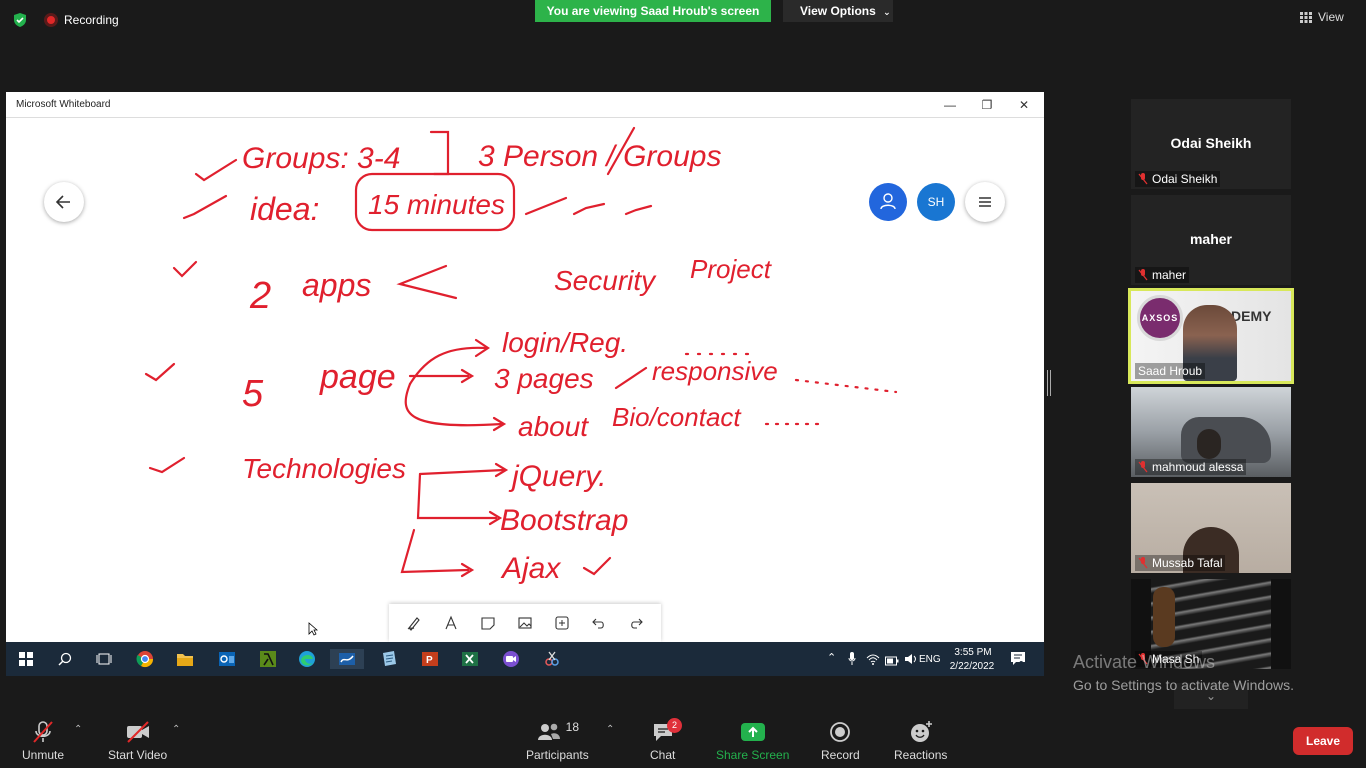 This screenshot has height=768, width=1366. Describe the element at coordinates (557, 755) in the screenshot. I see `participants-label: Participants` at that location.